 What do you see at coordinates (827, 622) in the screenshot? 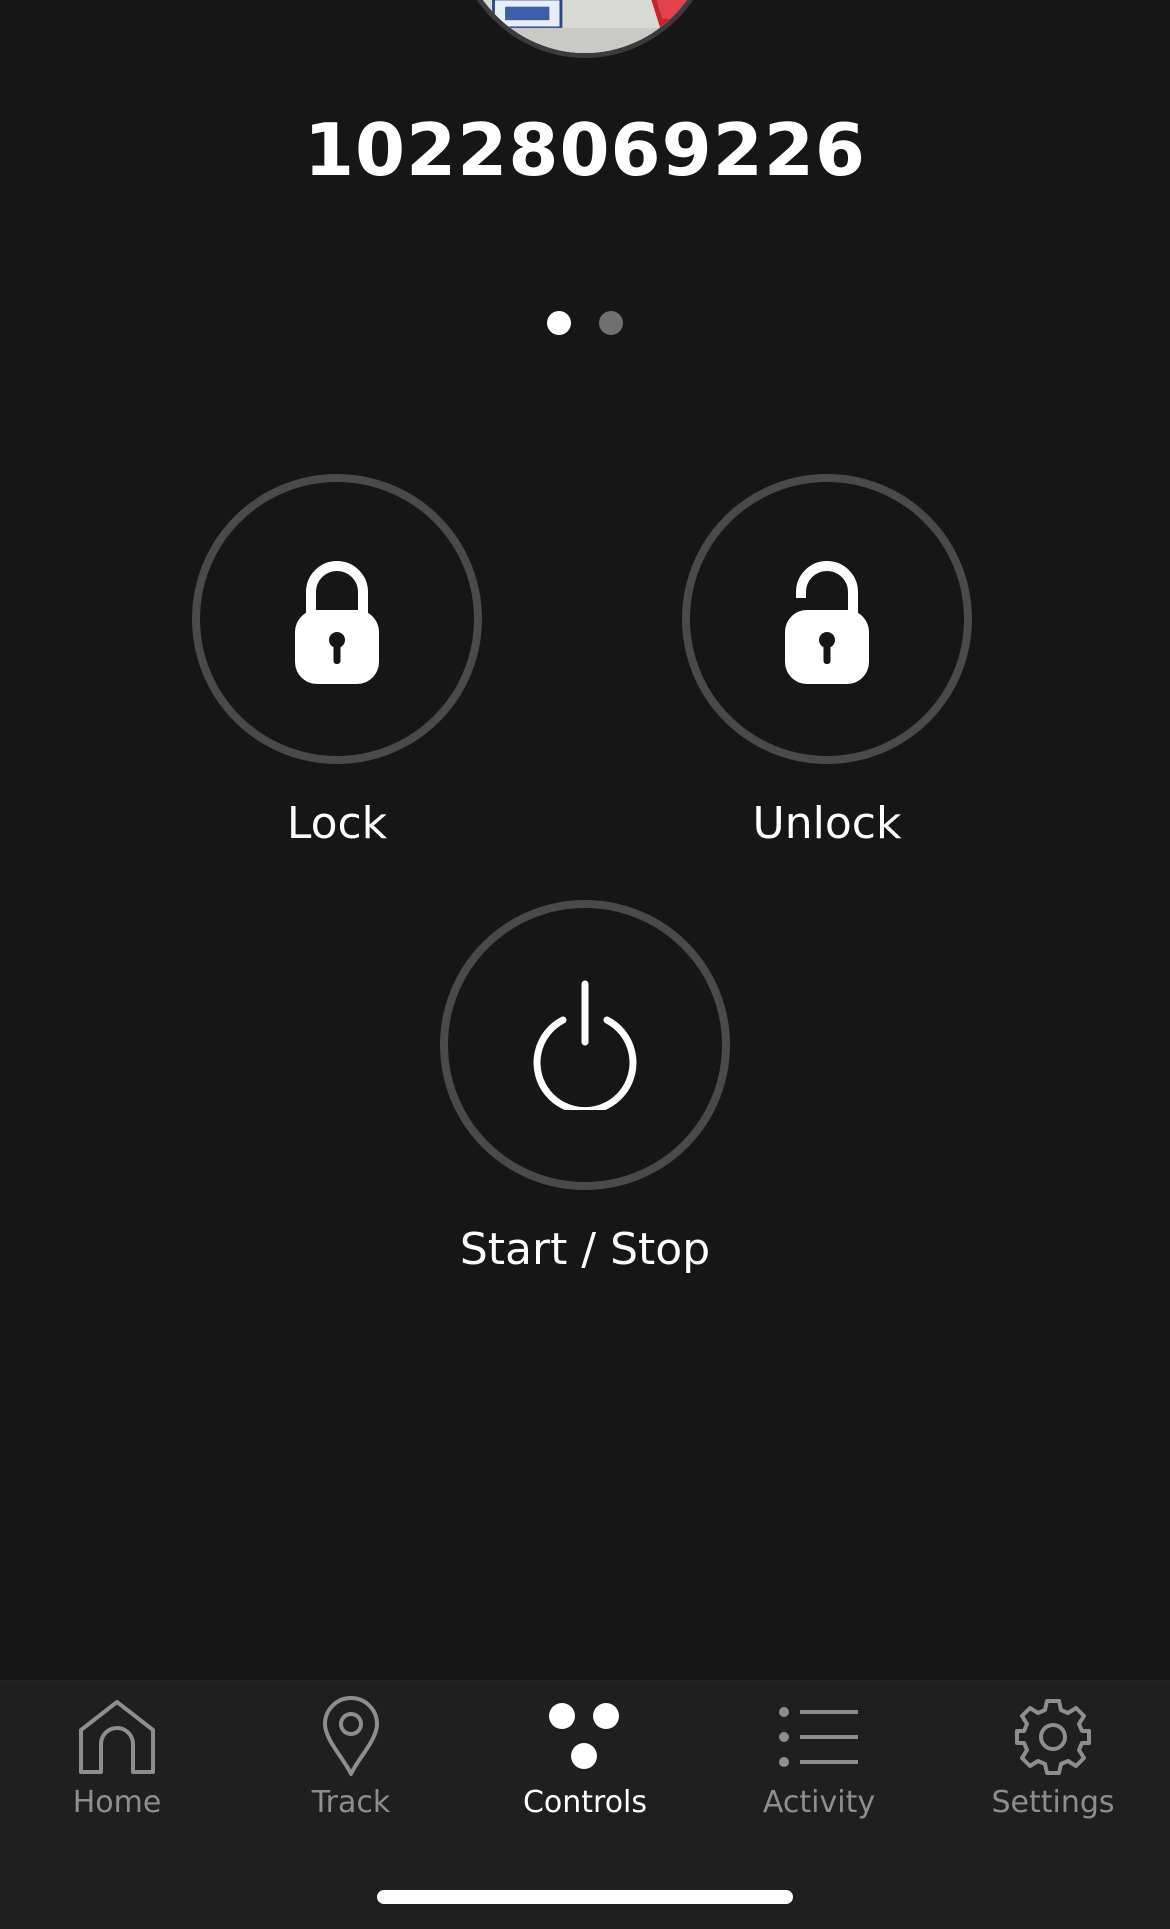
I see `unlock-icon` at bounding box center [827, 622].